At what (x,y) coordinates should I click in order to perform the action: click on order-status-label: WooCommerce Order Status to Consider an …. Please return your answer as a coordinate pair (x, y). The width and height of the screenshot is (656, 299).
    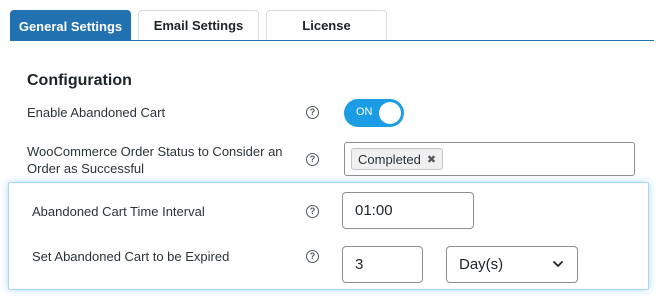
    Looking at the image, I should click on (155, 160).